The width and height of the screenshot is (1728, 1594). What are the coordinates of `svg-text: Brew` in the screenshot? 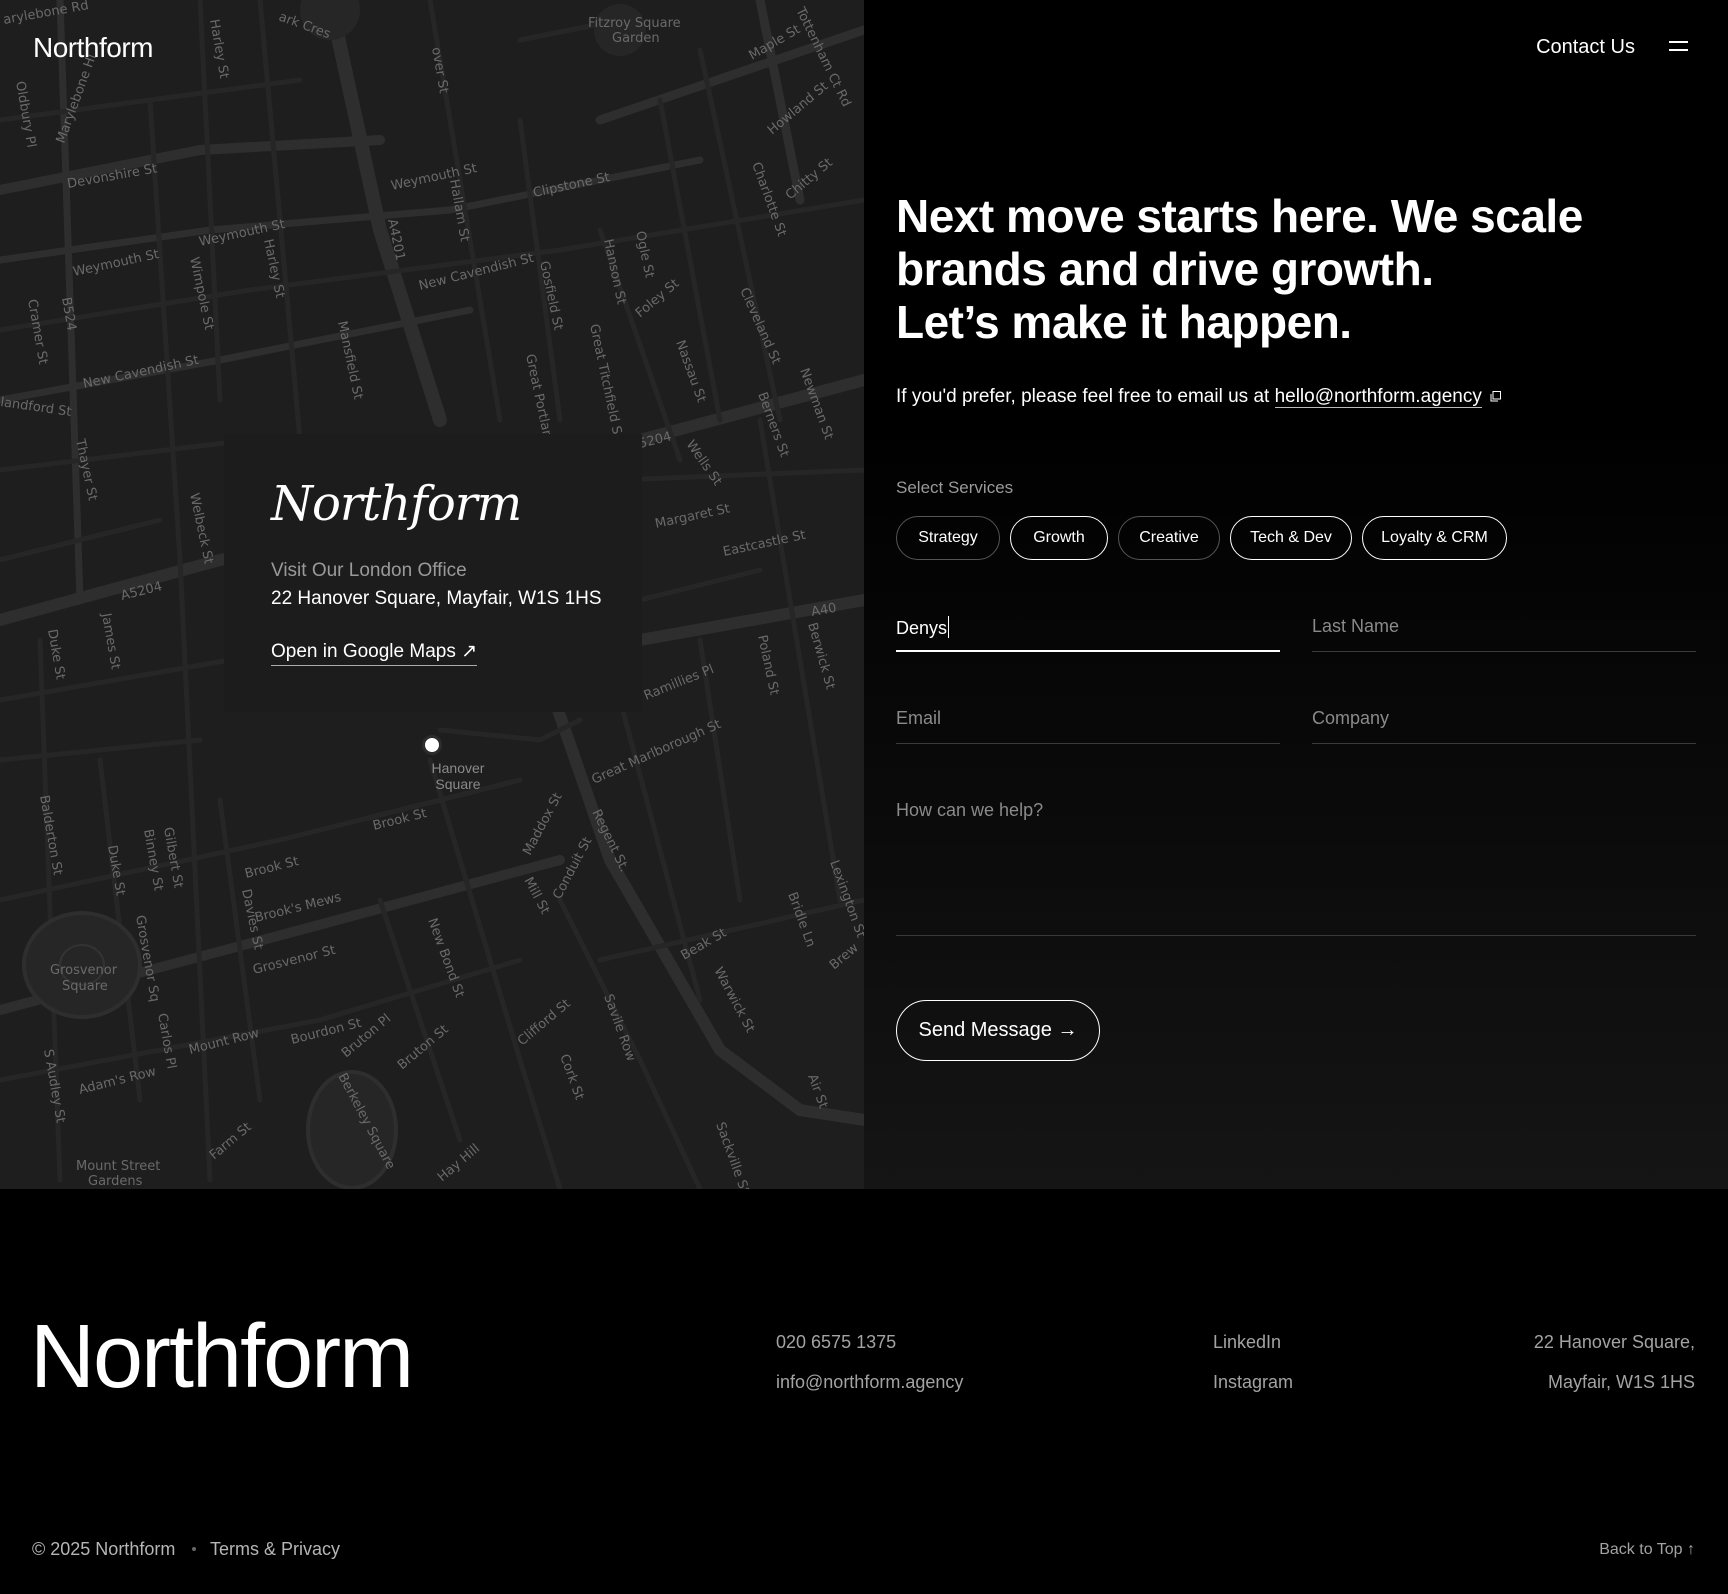 It's located at (844, 956).